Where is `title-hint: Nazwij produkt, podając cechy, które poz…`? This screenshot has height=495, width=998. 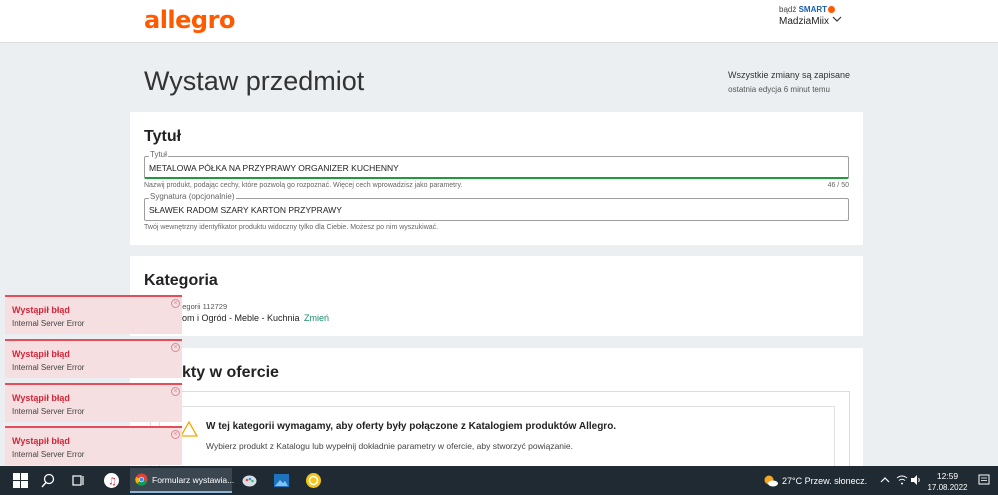 title-hint: Nazwij produkt, podając cechy, które poz… is located at coordinates (303, 185).